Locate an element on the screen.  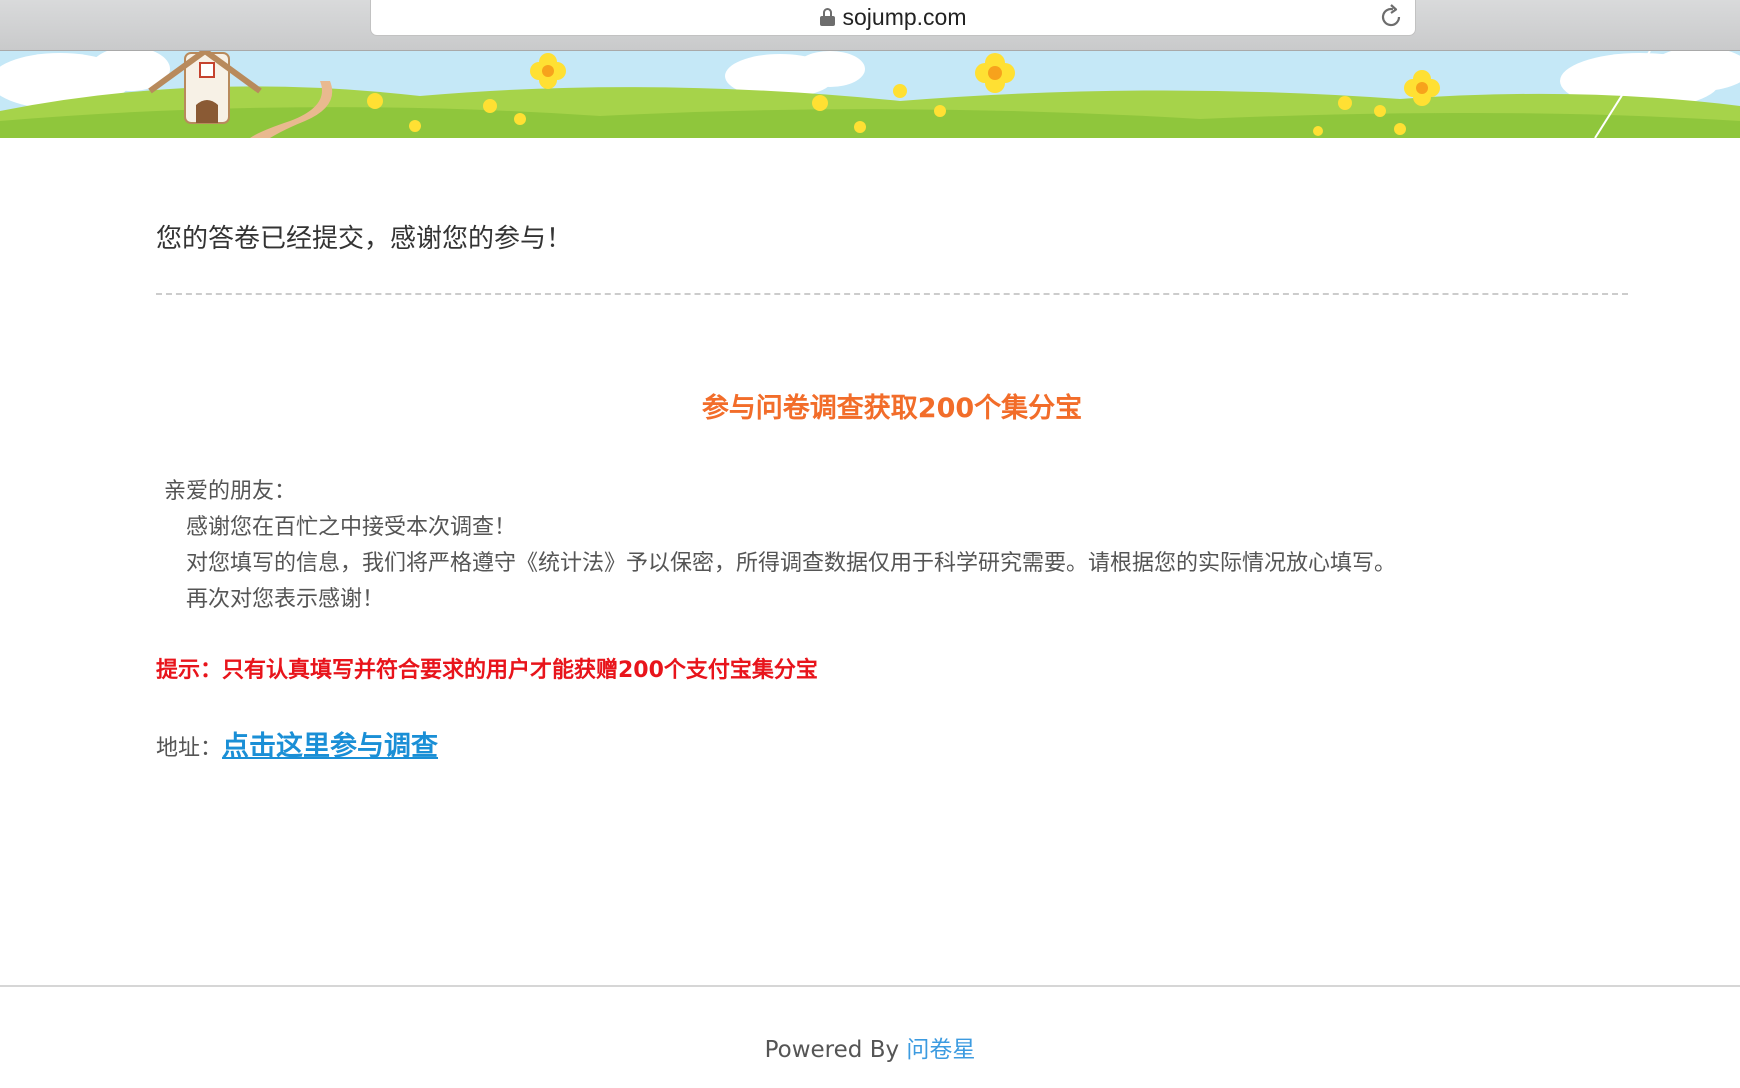
survey-link: 点击这里参与调查 is located at coordinates (330, 743).